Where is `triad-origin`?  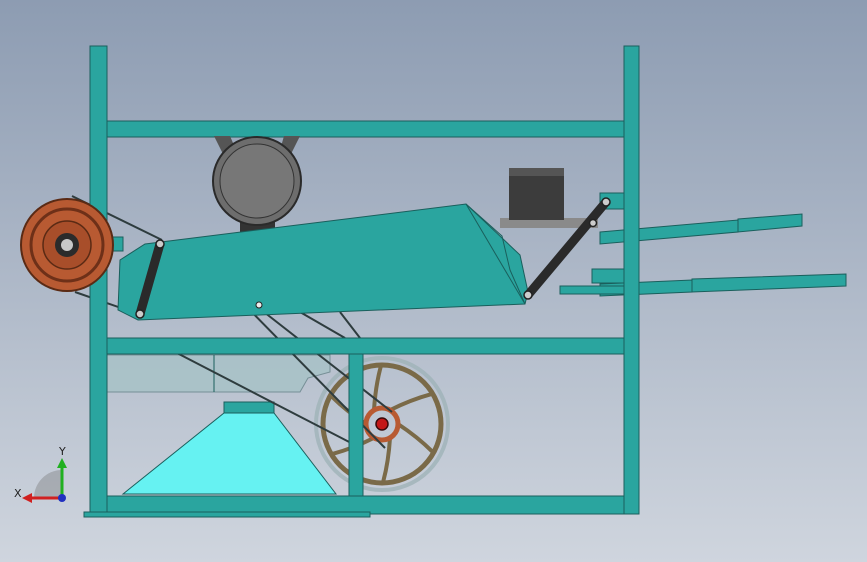
triad-origin is located at coordinates (62, 498).